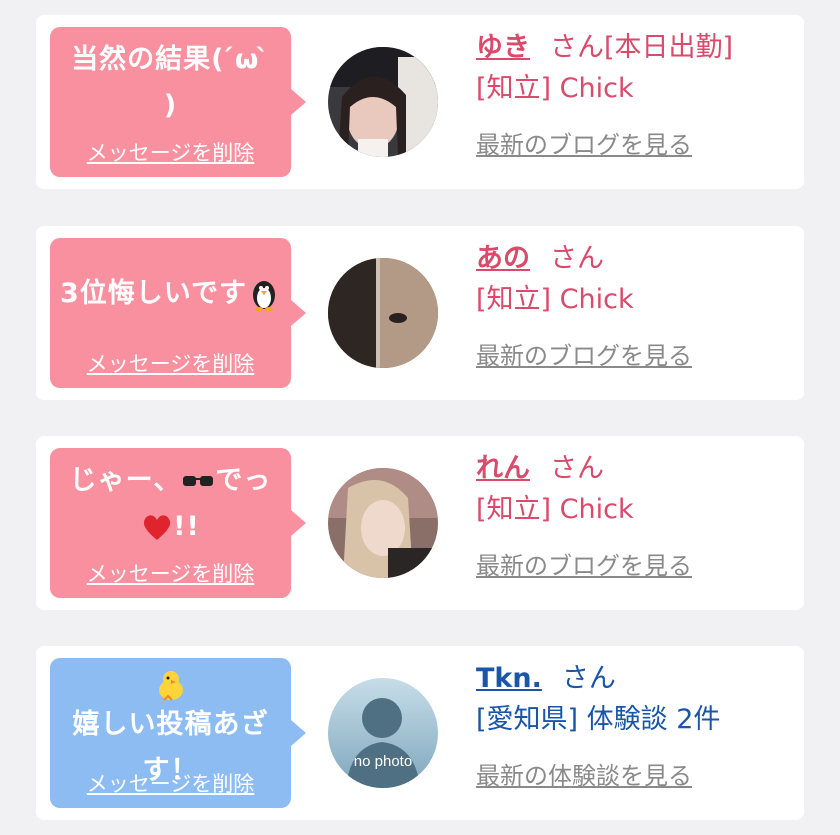 The image size is (840, 835). What do you see at coordinates (503, 47) in the screenshot?
I see `user-name-link: ゆき` at bounding box center [503, 47].